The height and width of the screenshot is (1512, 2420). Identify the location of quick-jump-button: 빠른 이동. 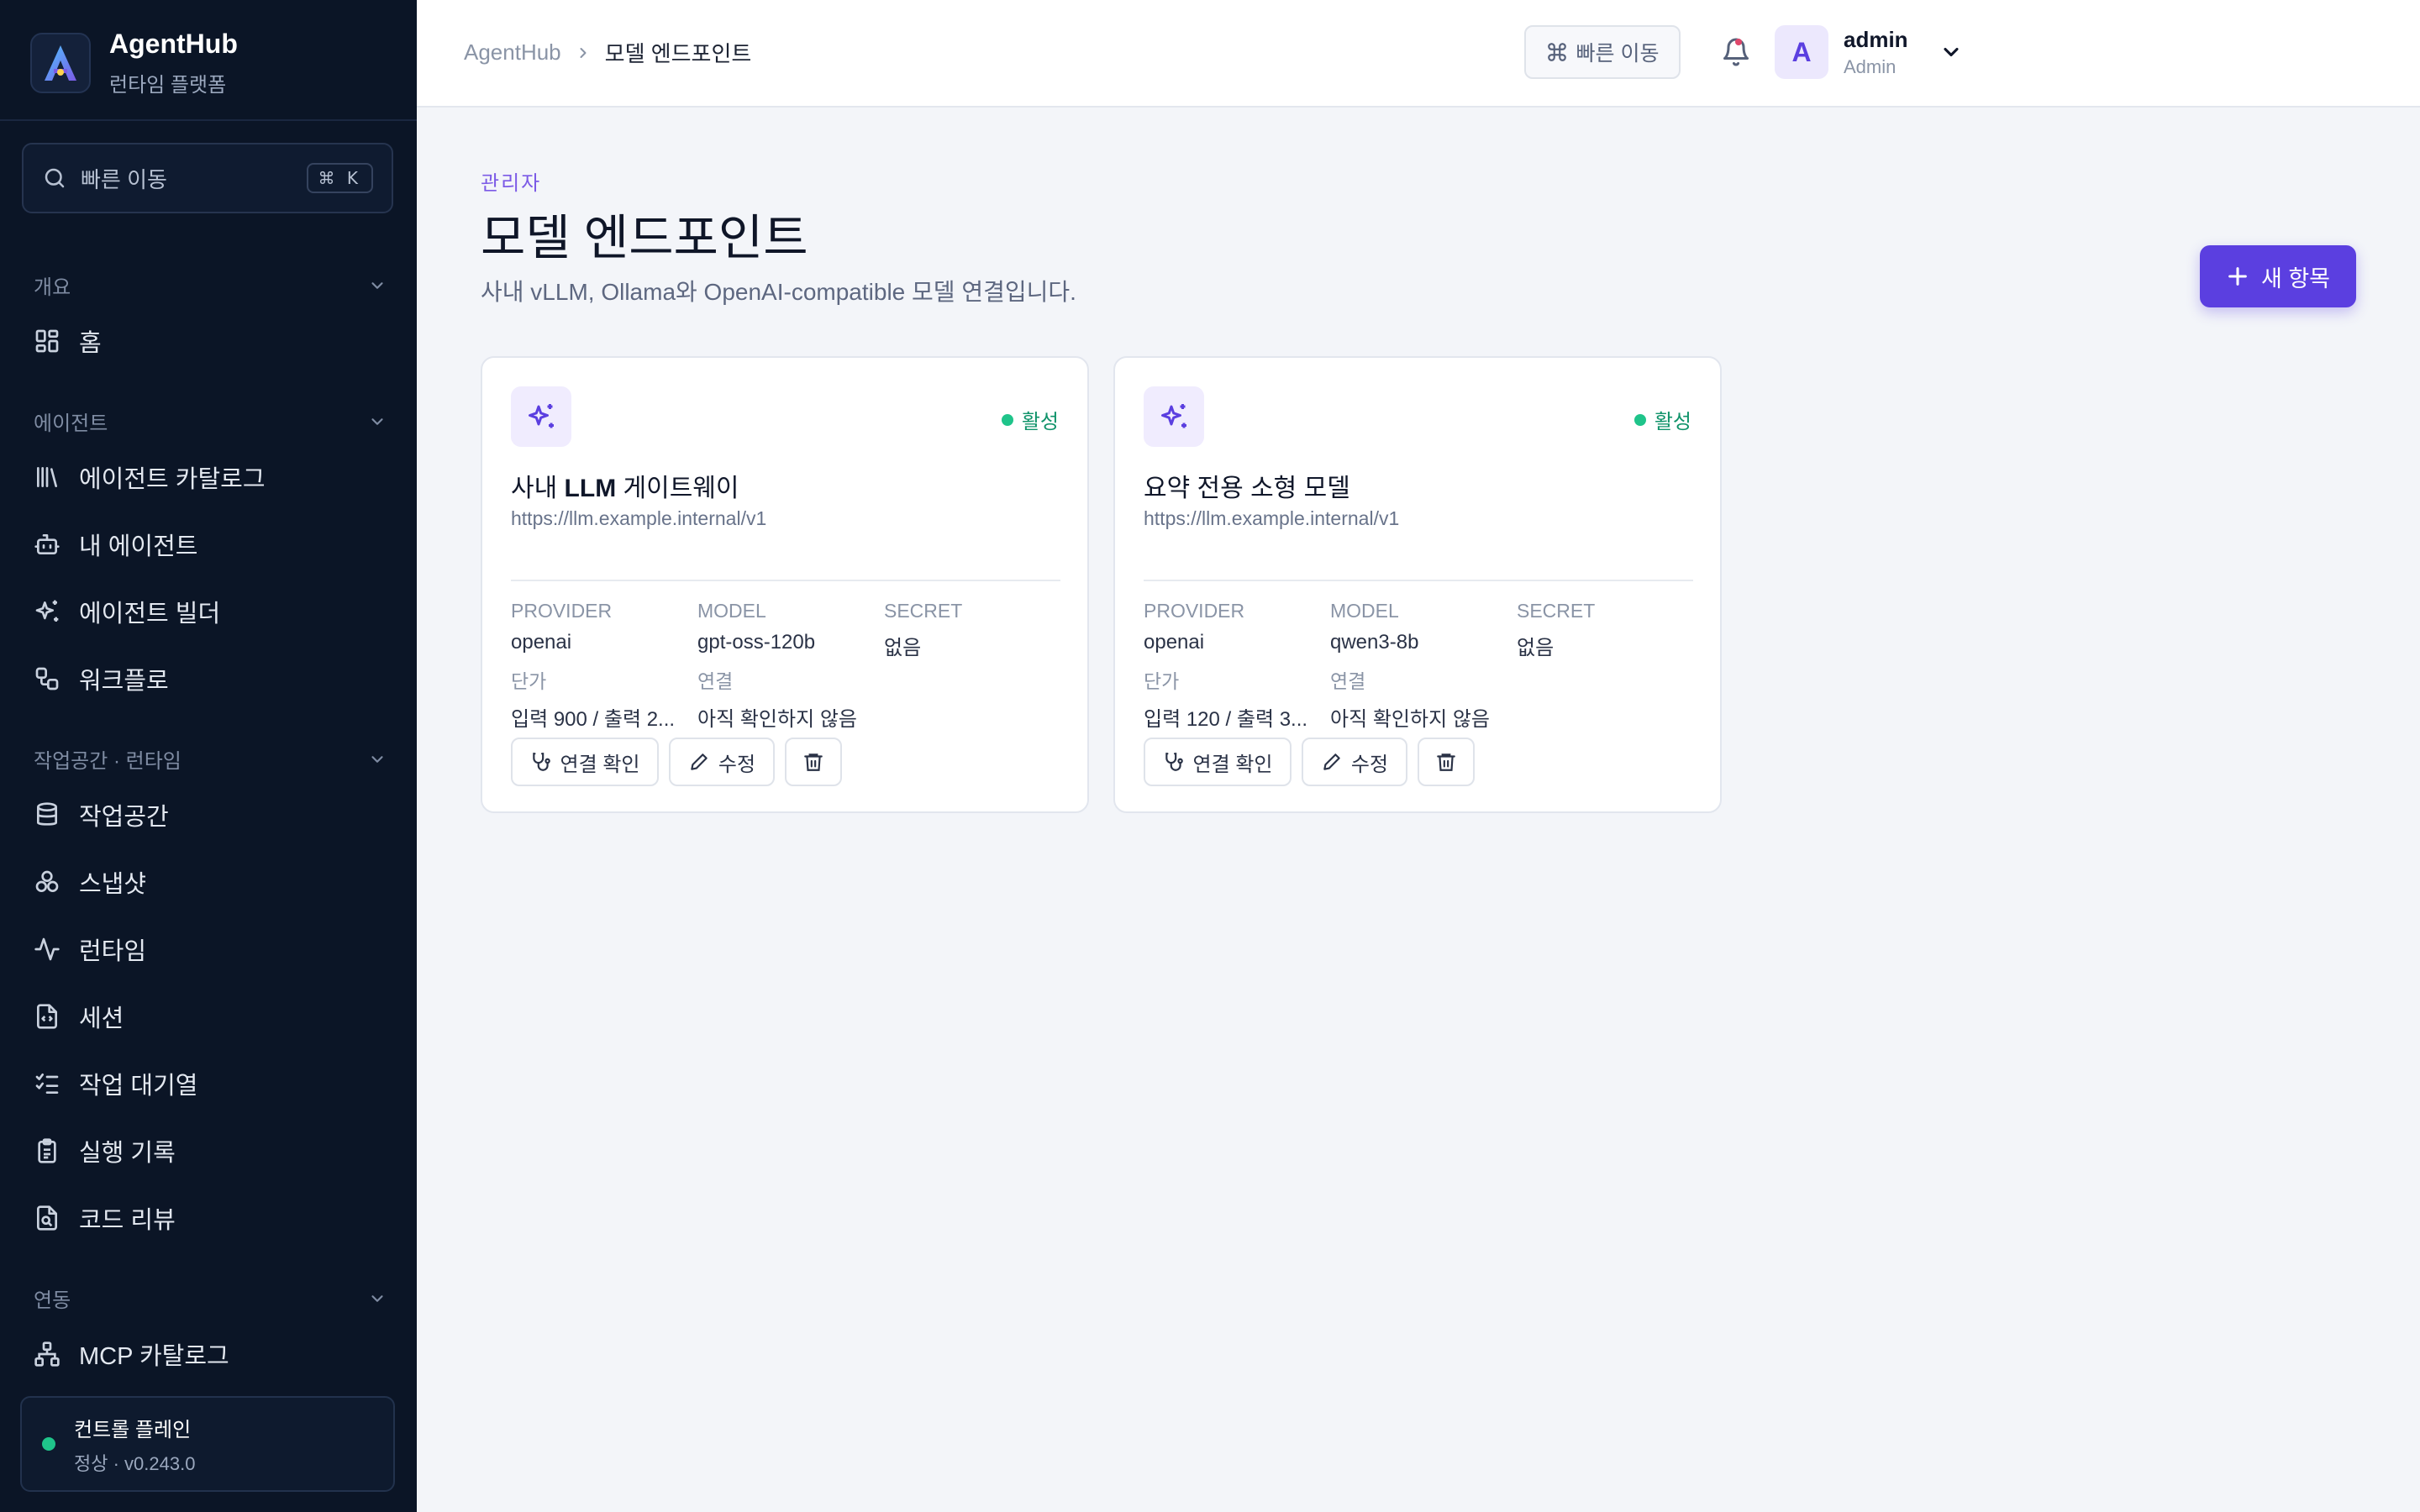
(1602, 52).